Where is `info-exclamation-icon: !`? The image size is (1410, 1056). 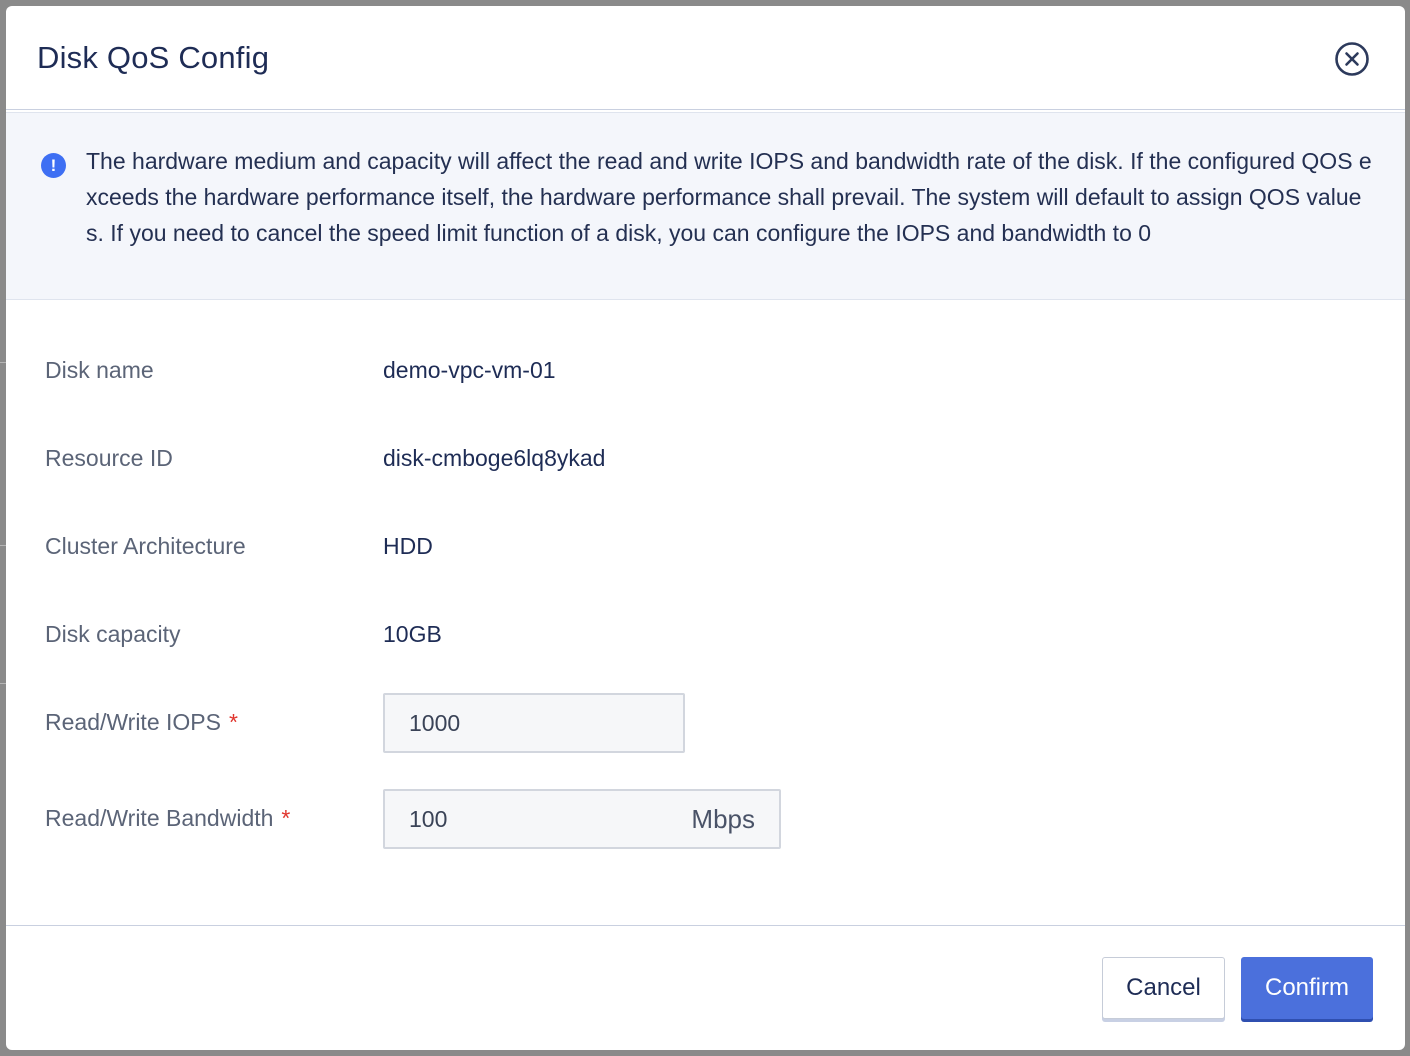
info-exclamation-icon: ! is located at coordinates (53, 165).